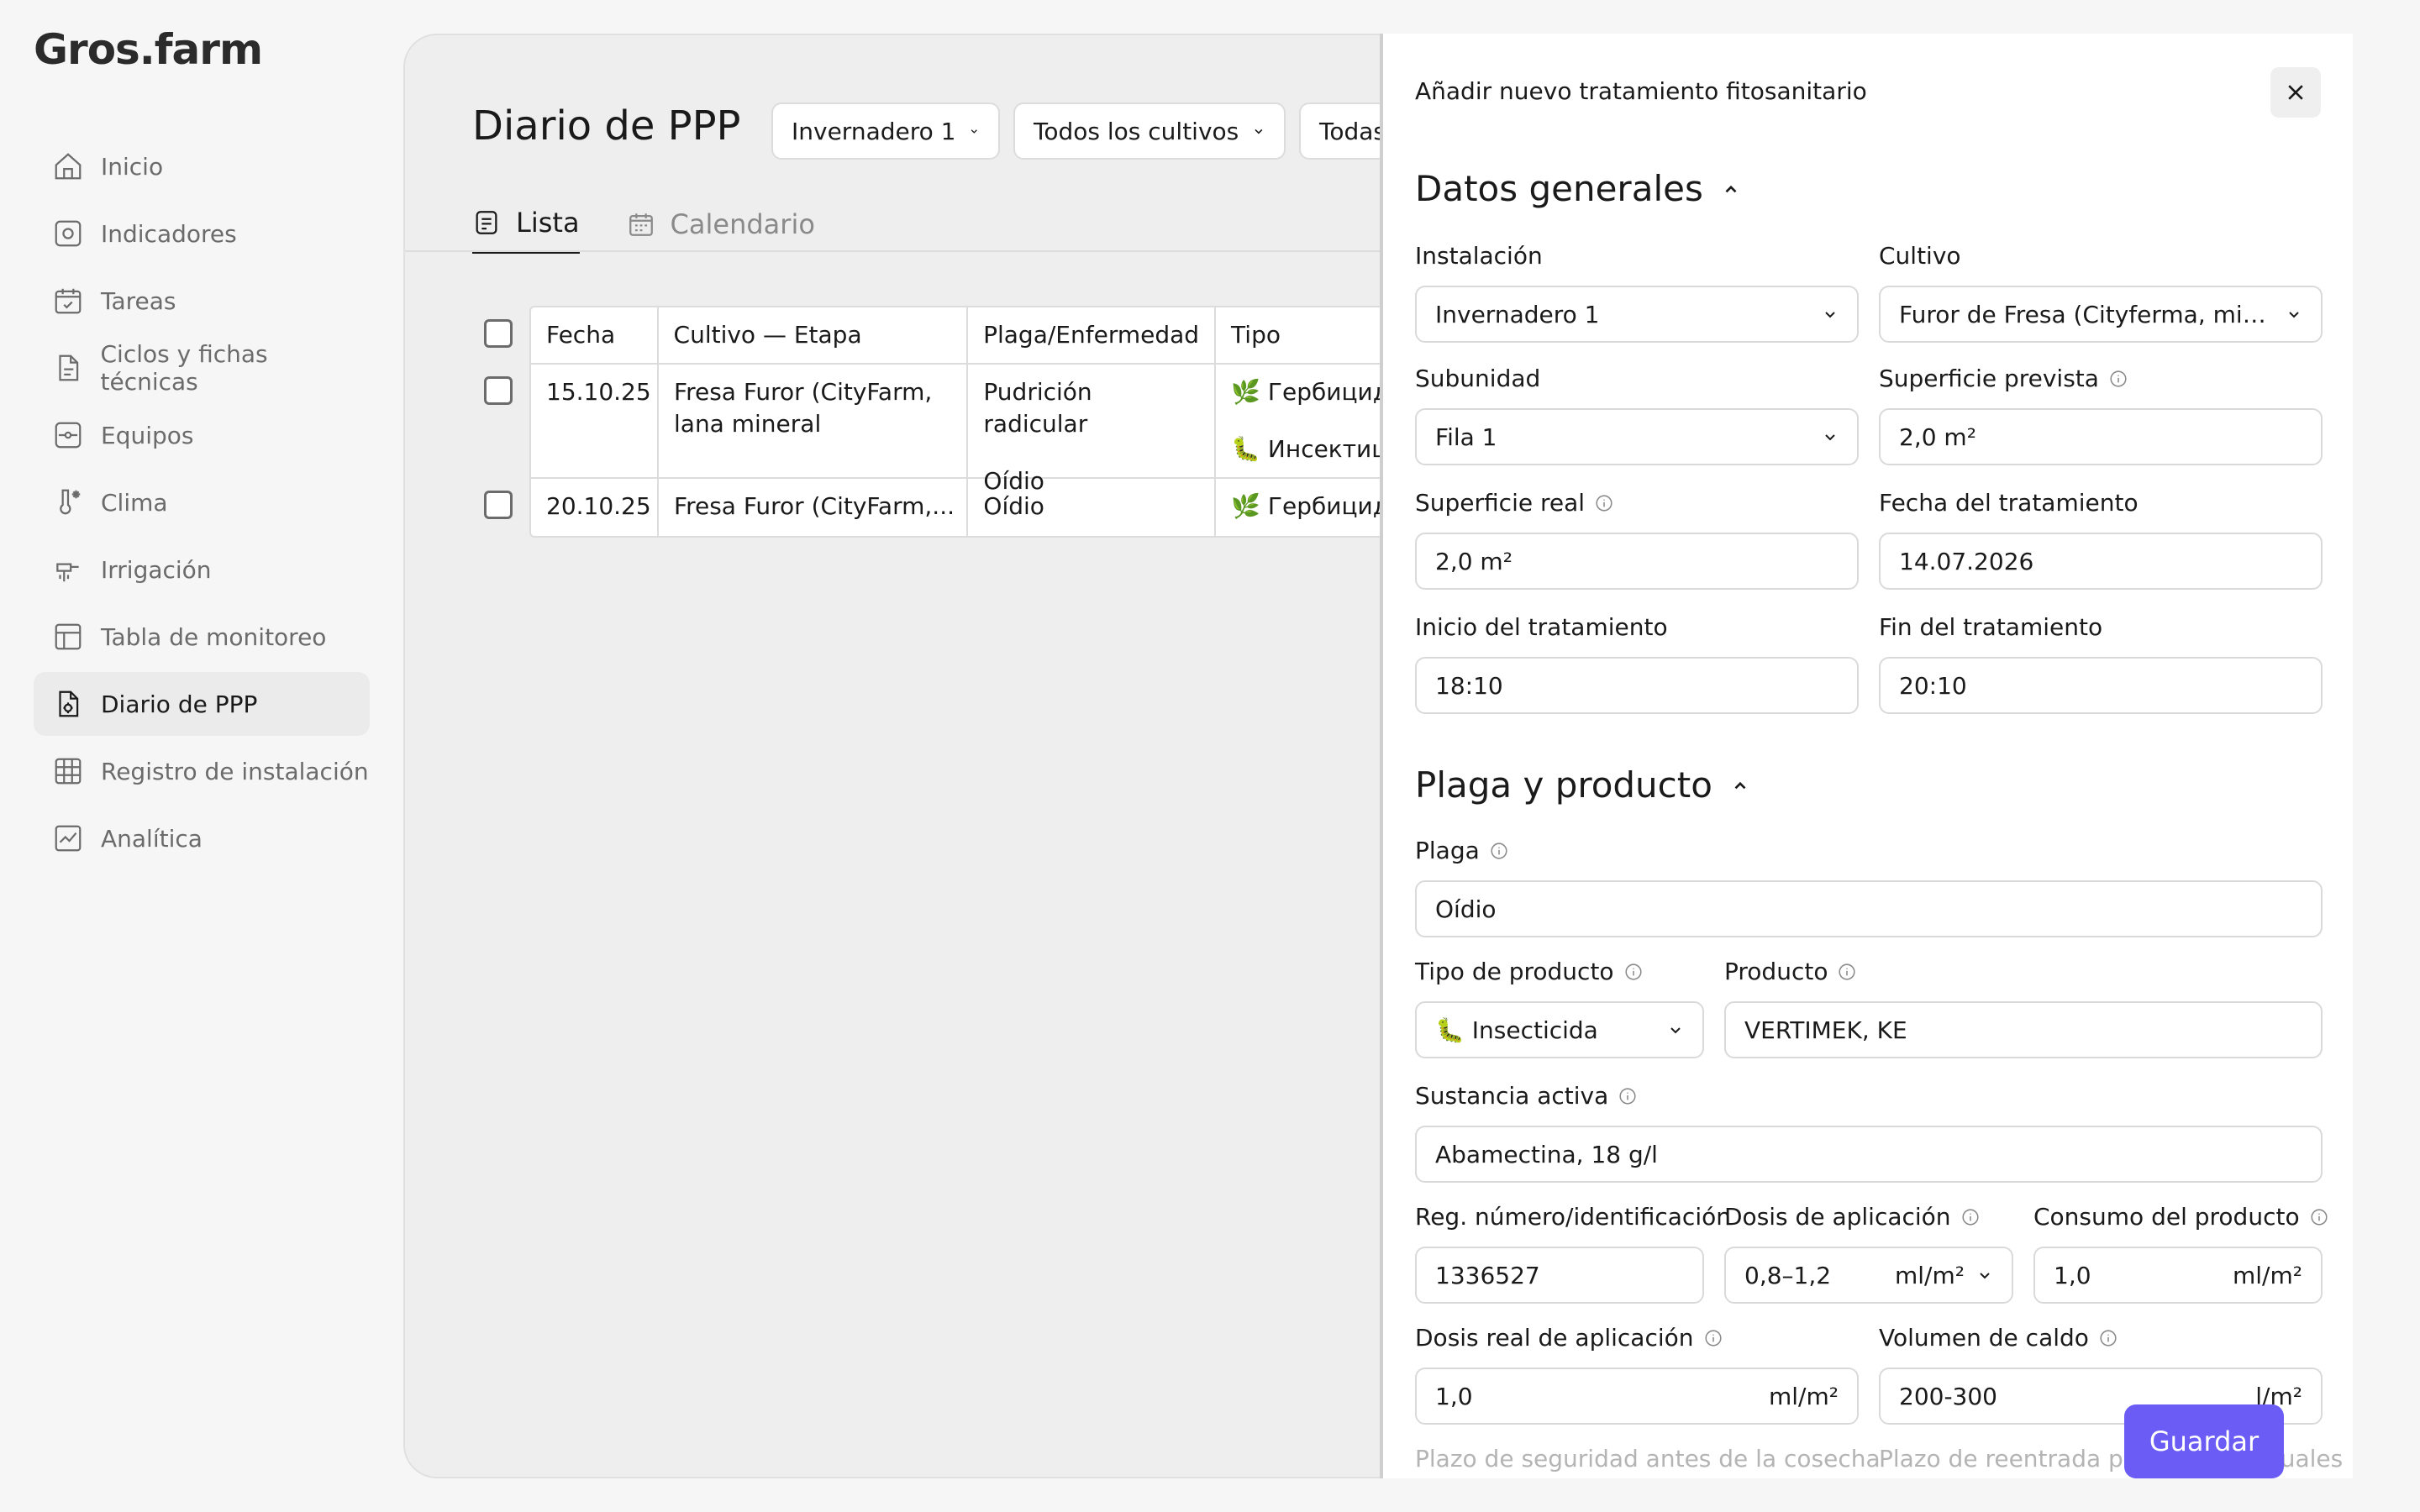 The width and height of the screenshot is (2420, 1512). Describe the element at coordinates (1637, 561) in the screenshot. I see `real-area-input: 2,0 m²` at that location.